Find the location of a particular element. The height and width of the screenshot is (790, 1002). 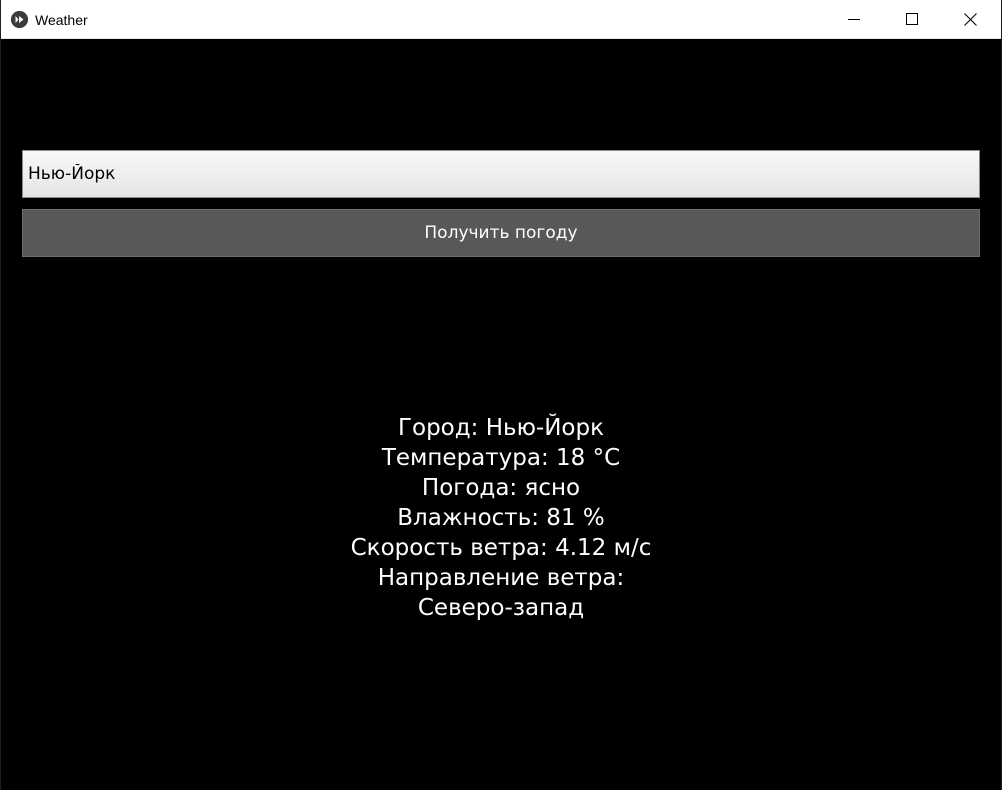

app-icon is located at coordinates (19, 19).